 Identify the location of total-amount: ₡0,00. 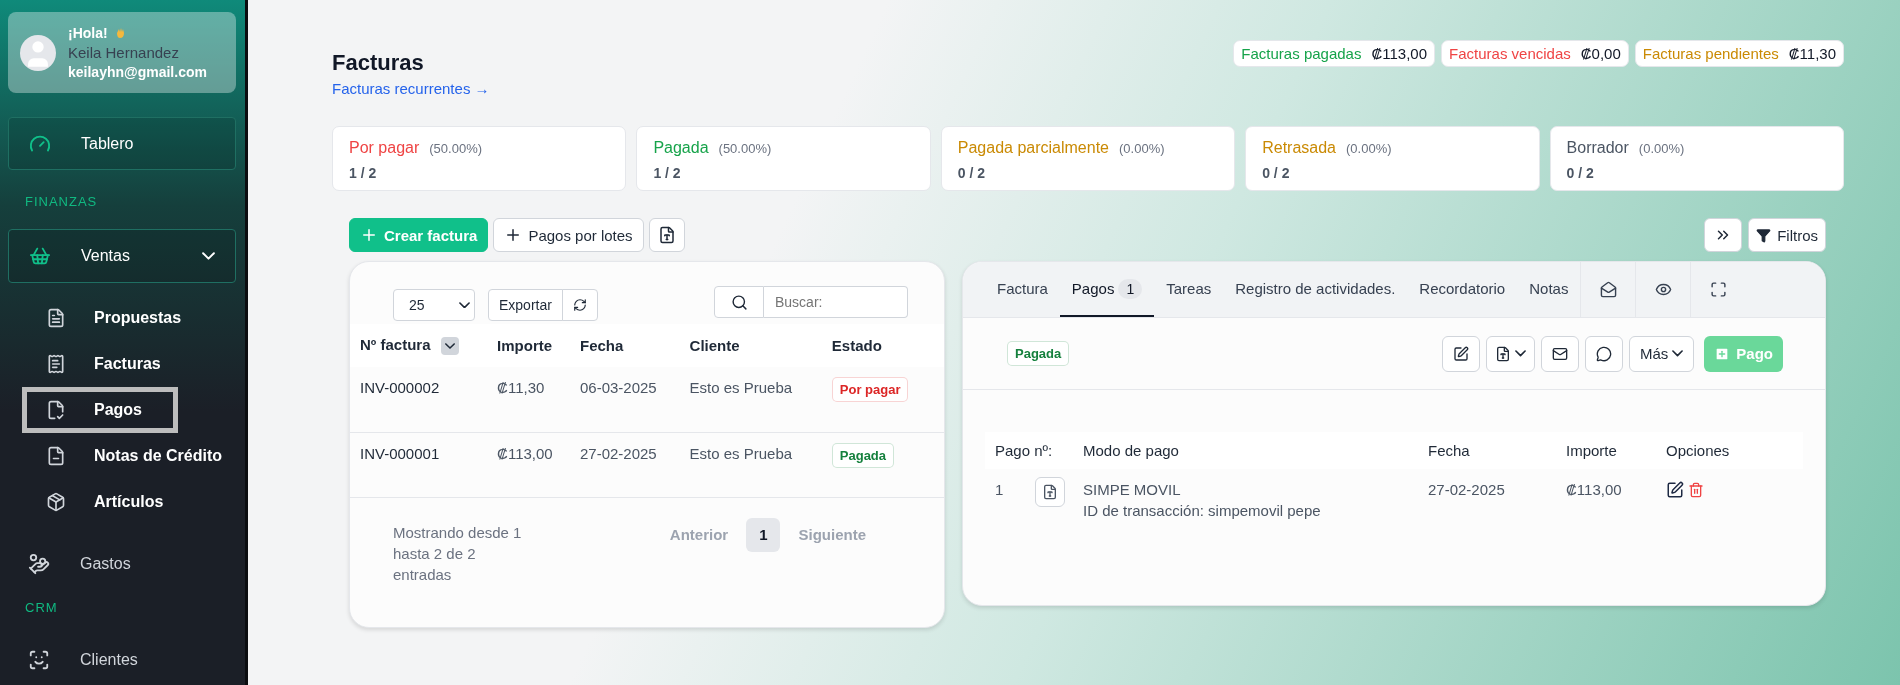
(1600, 53).